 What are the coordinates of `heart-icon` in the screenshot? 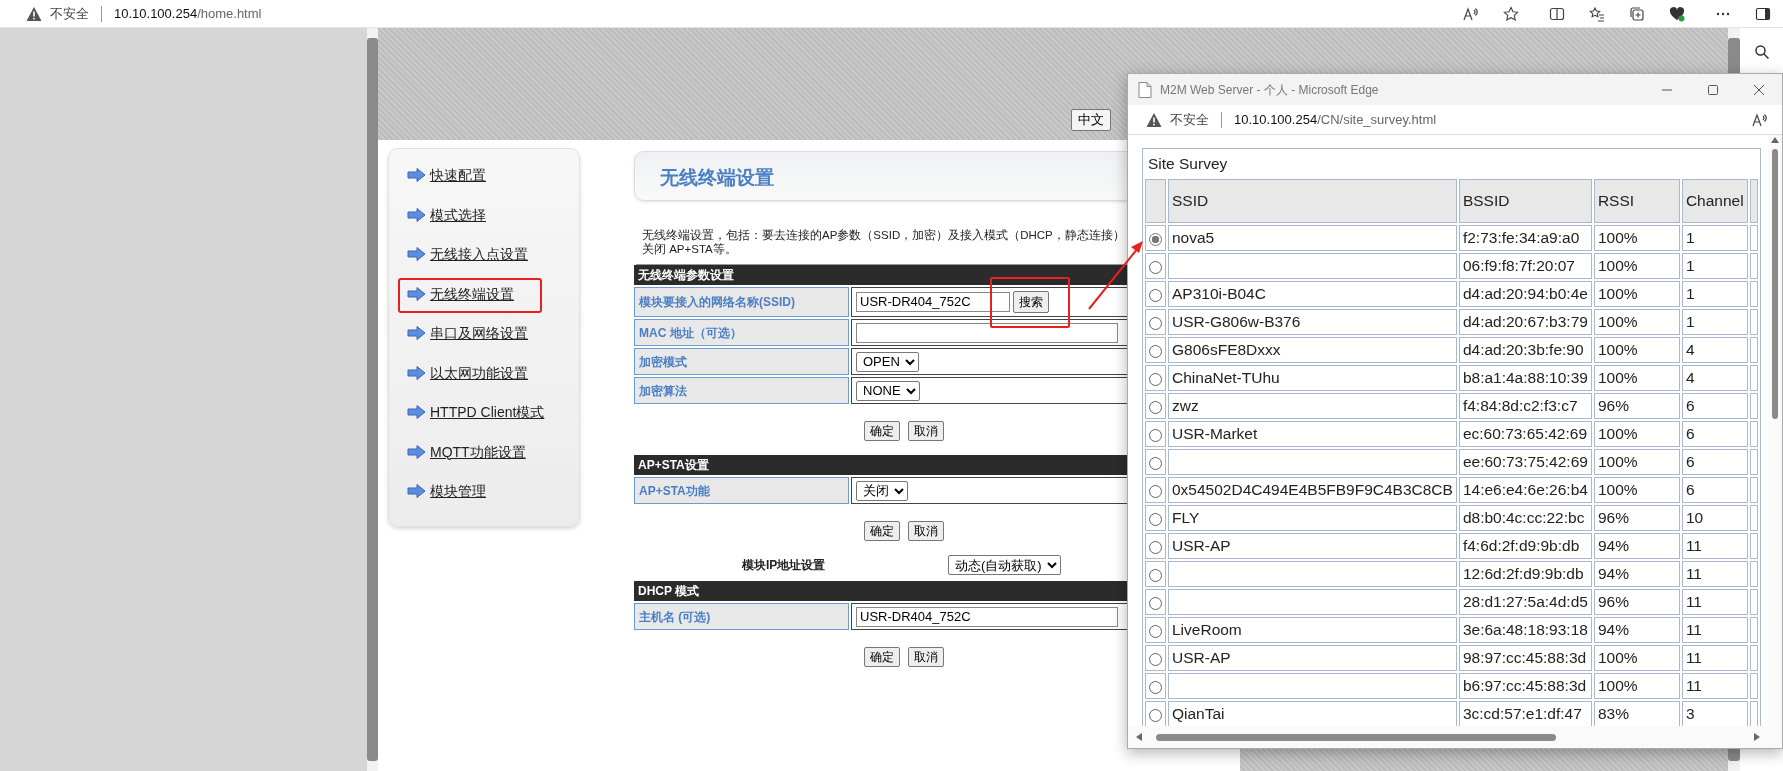 It's located at (1677, 13).